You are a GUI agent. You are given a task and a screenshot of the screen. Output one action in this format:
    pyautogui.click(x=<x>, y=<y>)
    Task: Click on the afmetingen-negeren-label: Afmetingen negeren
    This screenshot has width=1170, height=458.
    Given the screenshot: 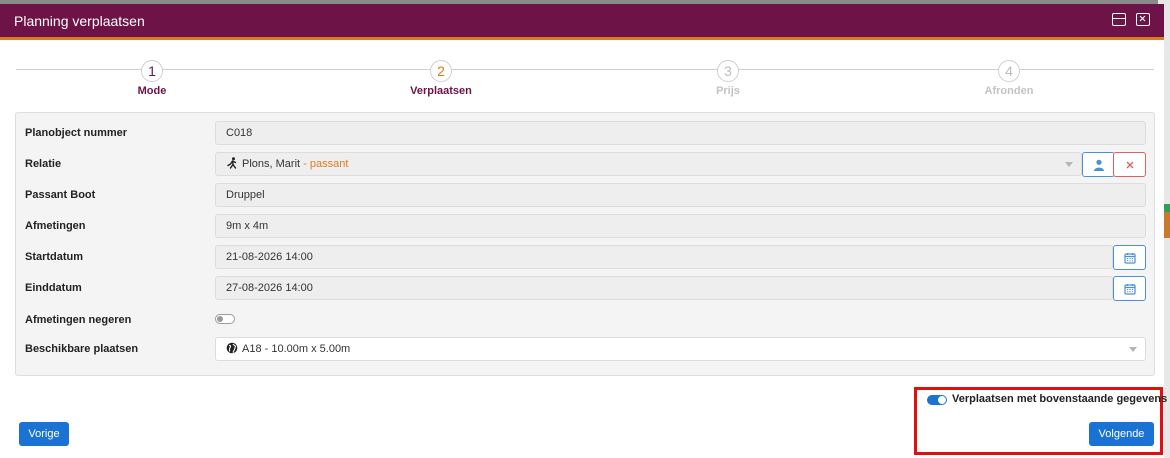 What is the action you would take?
    pyautogui.click(x=78, y=320)
    